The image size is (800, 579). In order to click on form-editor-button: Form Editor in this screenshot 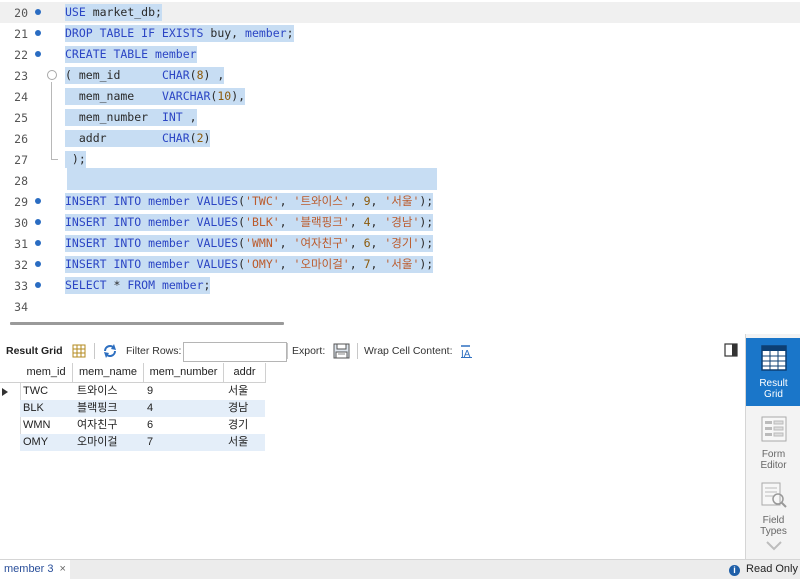, I will do `click(773, 443)`.